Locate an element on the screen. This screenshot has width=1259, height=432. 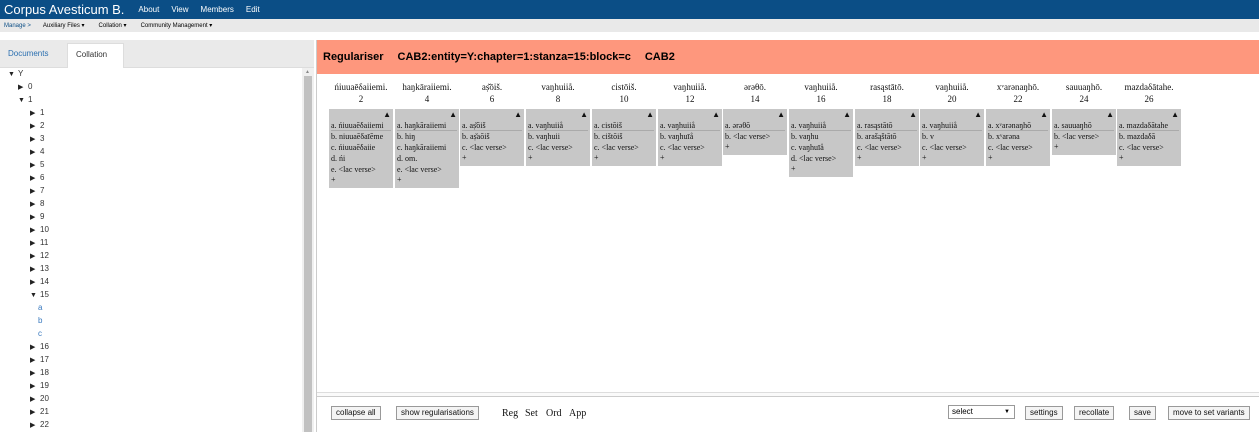
nav-edit: Edit is located at coordinates (253, 9).